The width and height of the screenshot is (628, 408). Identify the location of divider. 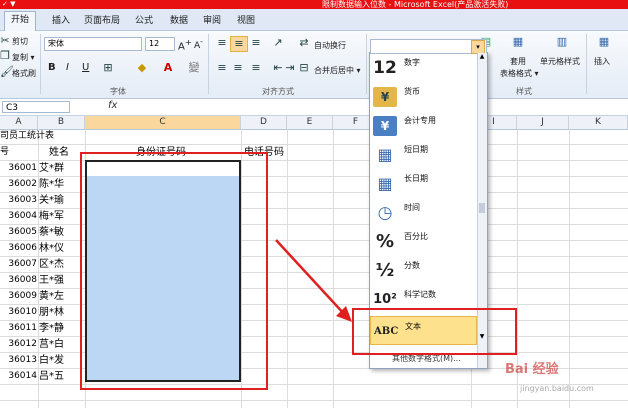
(366, 64).